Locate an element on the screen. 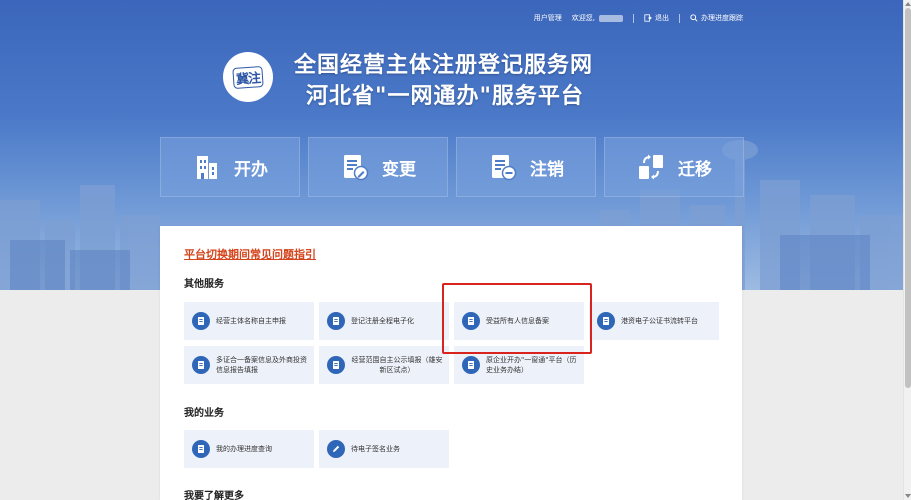 Image resolution: width=911 pixels, height=500 pixels. tab-change: 变更 is located at coordinates (378, 167).